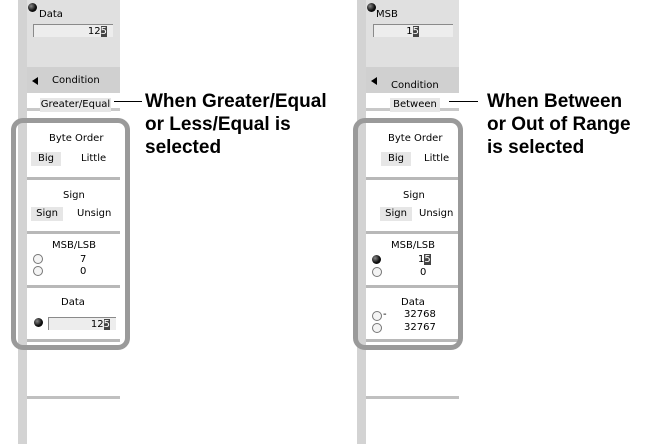 This screenshot has height=444, width=651. I want to click on top-msb-label: MSB, so click(387, 14).